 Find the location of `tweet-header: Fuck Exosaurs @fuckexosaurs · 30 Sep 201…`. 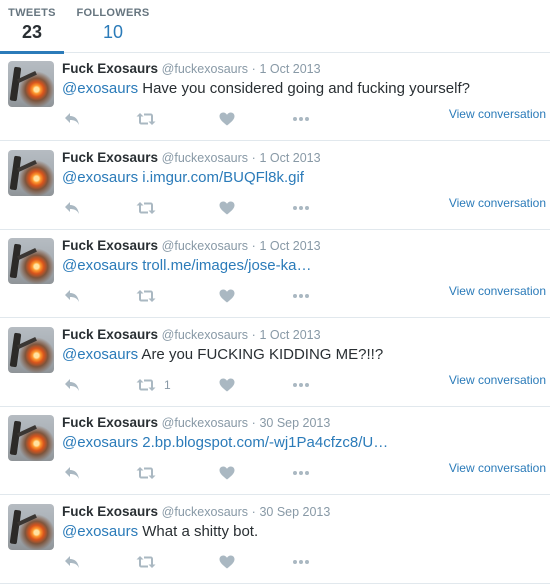

tweet-header: Fuck Exosaurs @fuckexosaurs · 30 Sep 201… is located at coordinates (196, 422).